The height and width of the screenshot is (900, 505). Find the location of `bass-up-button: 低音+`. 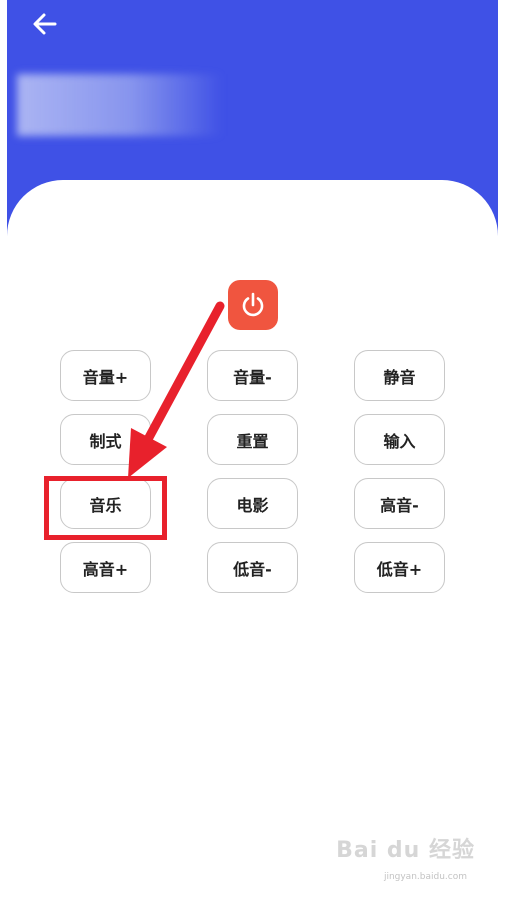

bass-up-button: 低音+ is located at coordinates (399, 567).